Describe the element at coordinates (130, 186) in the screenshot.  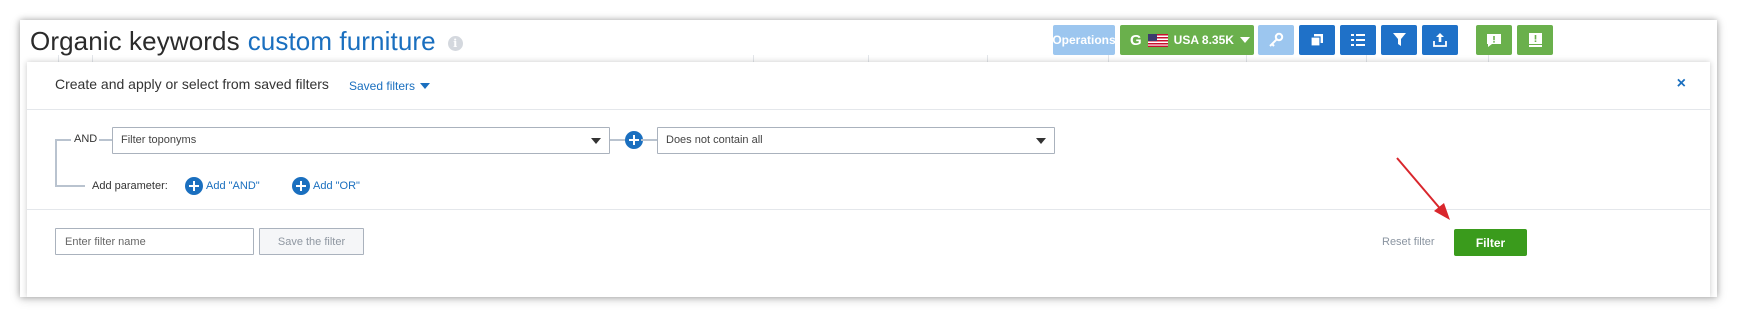
I see `add-parameter-label: Add parameter:` at that location.